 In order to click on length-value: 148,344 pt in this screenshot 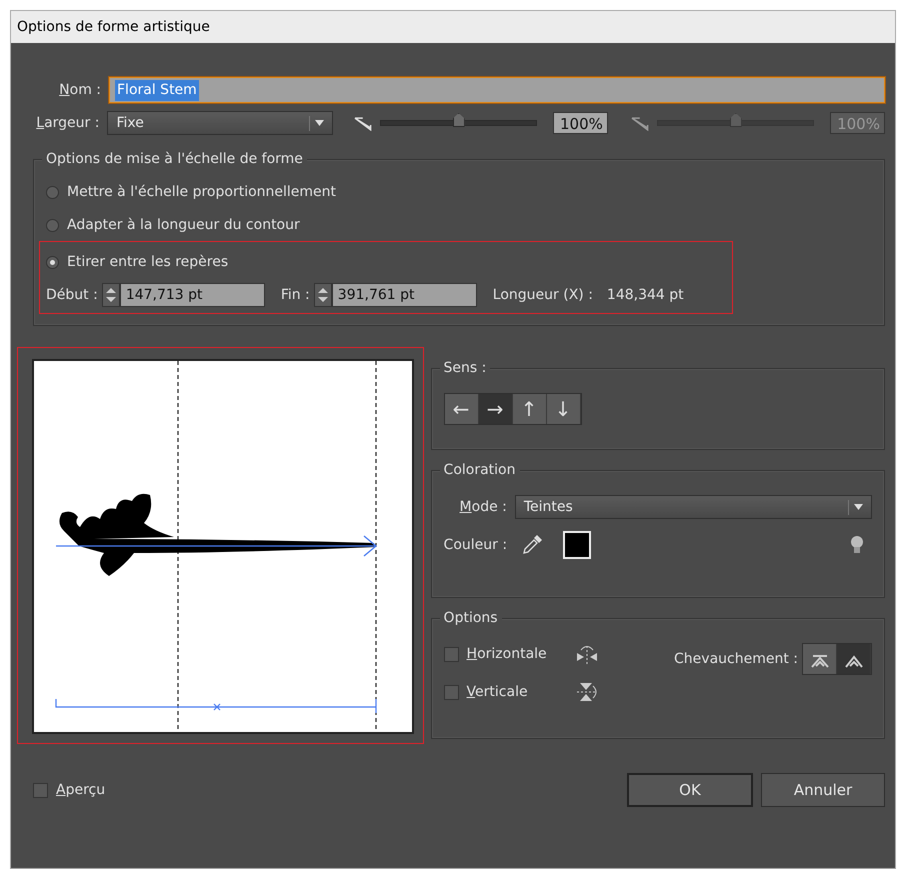, I will do `click(645, 295)`.